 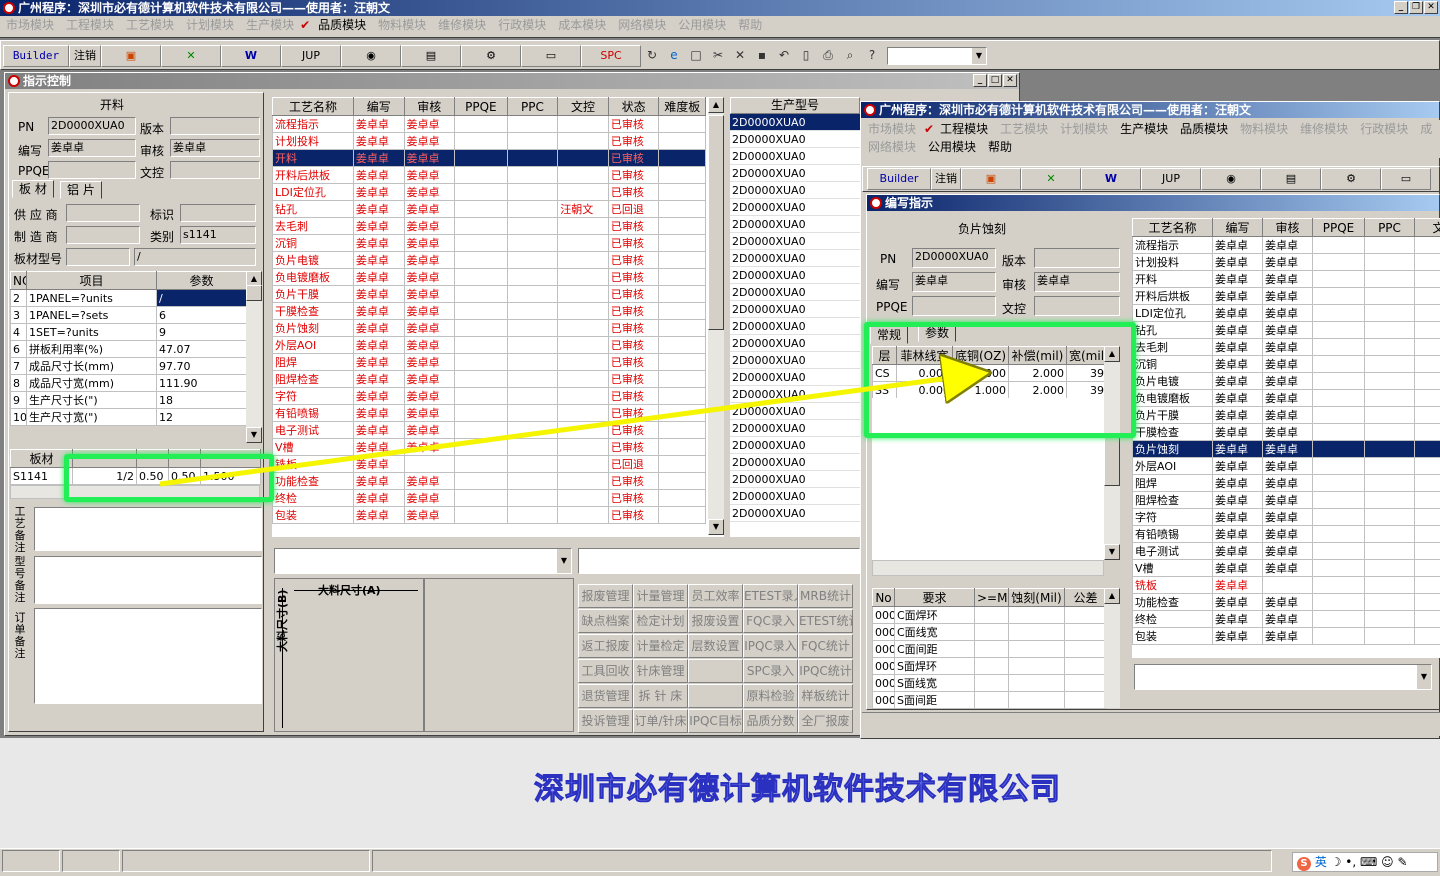 I want to click on tab-aluminum: 铝 片, so click(x=81, y=190).